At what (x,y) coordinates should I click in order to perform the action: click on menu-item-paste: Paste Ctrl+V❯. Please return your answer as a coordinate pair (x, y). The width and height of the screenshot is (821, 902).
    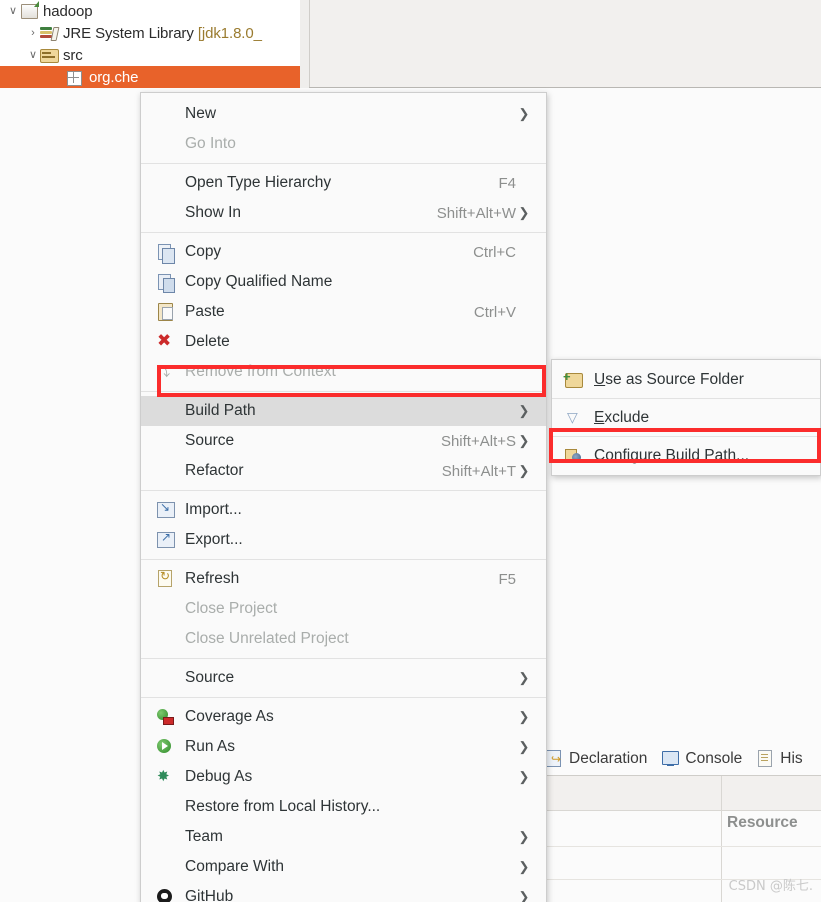
    Looking at the image, I should click on (343, 312).